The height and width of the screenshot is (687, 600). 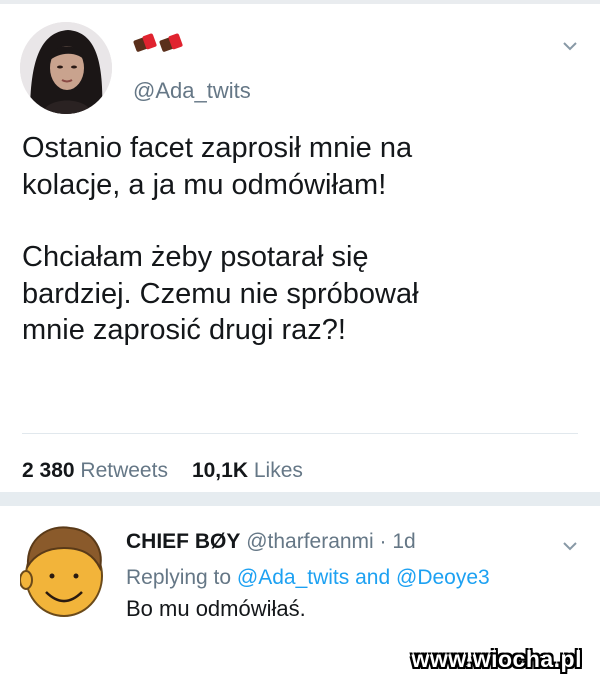 I want to click on retweets-stat: 2 380 Retweets, so click(x=95, y=471).